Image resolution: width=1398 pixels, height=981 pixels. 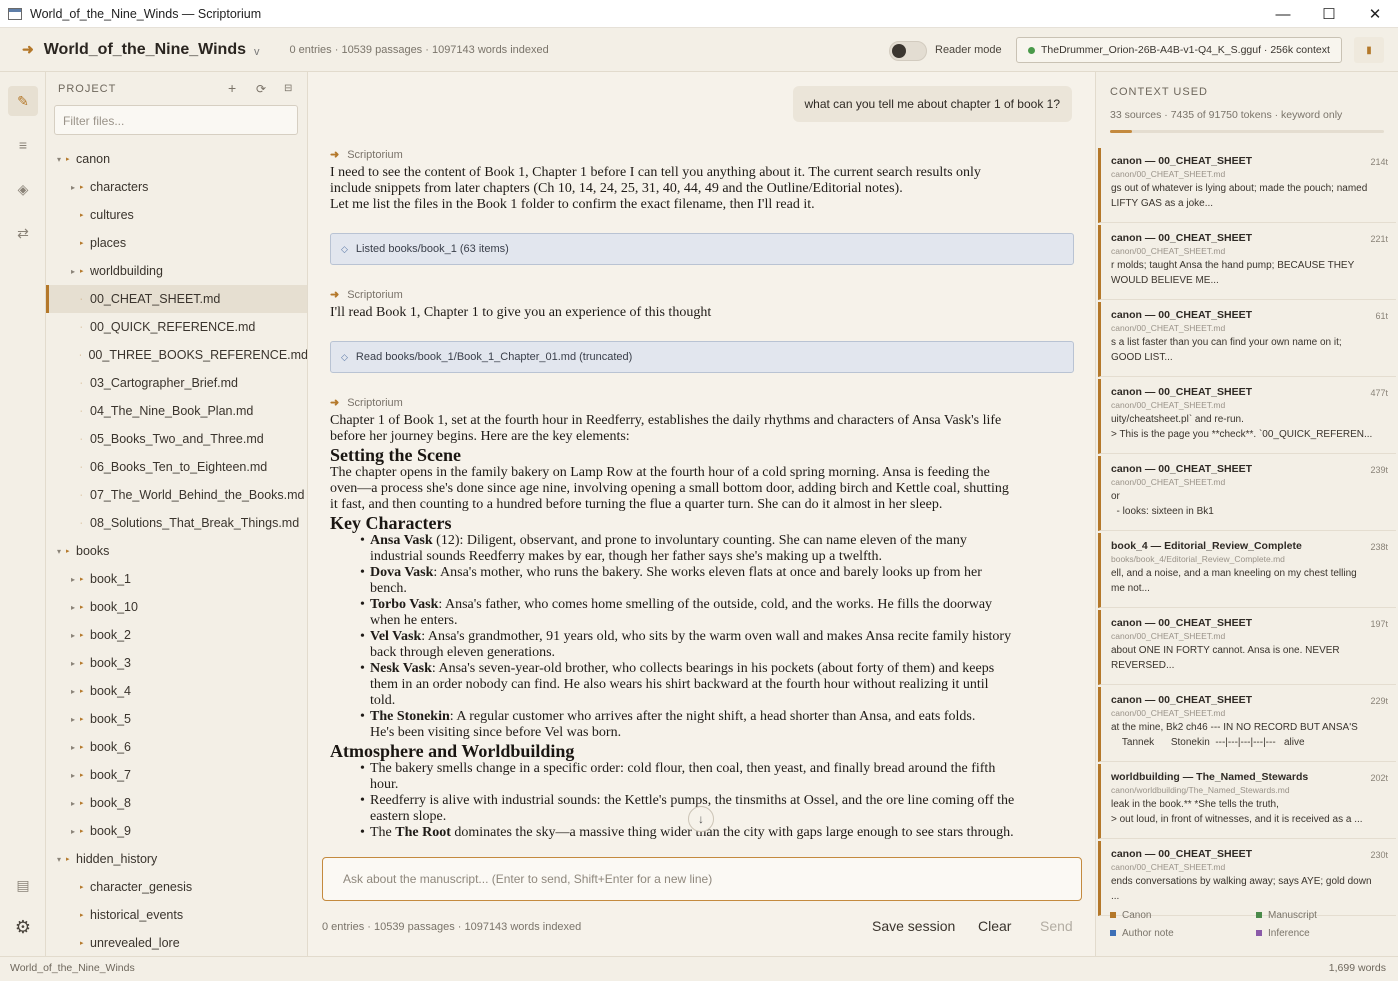 What do you see at coordinates (176, 859) in the screenshot?
I see `tree-folder-item: ▾ ▸ hidden_history` at bounding box center [176, 859].